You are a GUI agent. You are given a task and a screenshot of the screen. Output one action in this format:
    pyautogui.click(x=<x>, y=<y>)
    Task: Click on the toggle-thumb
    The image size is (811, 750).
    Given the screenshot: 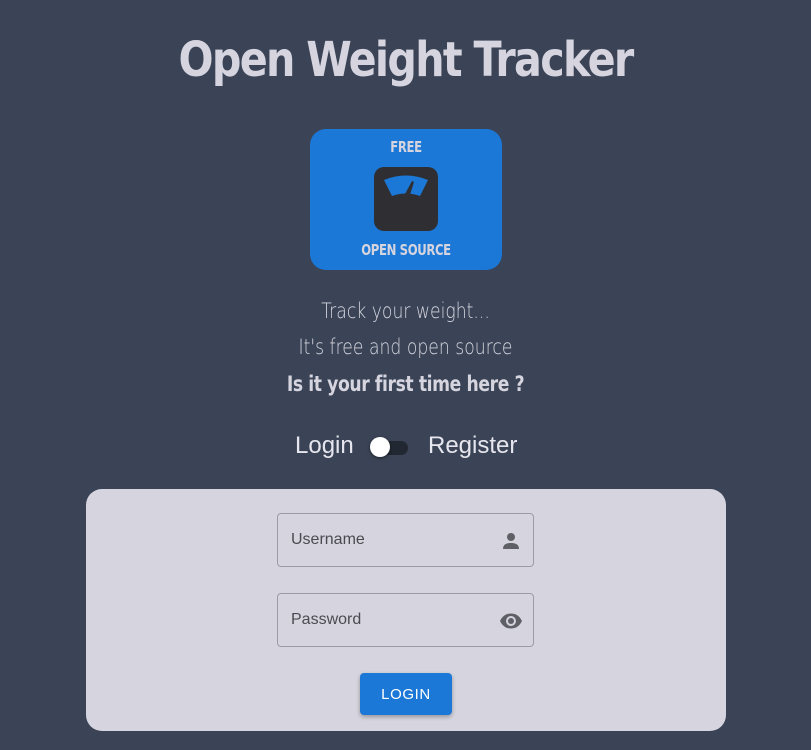 What is the action you would take?
    pyautogui.click(x=380, y=447)
    